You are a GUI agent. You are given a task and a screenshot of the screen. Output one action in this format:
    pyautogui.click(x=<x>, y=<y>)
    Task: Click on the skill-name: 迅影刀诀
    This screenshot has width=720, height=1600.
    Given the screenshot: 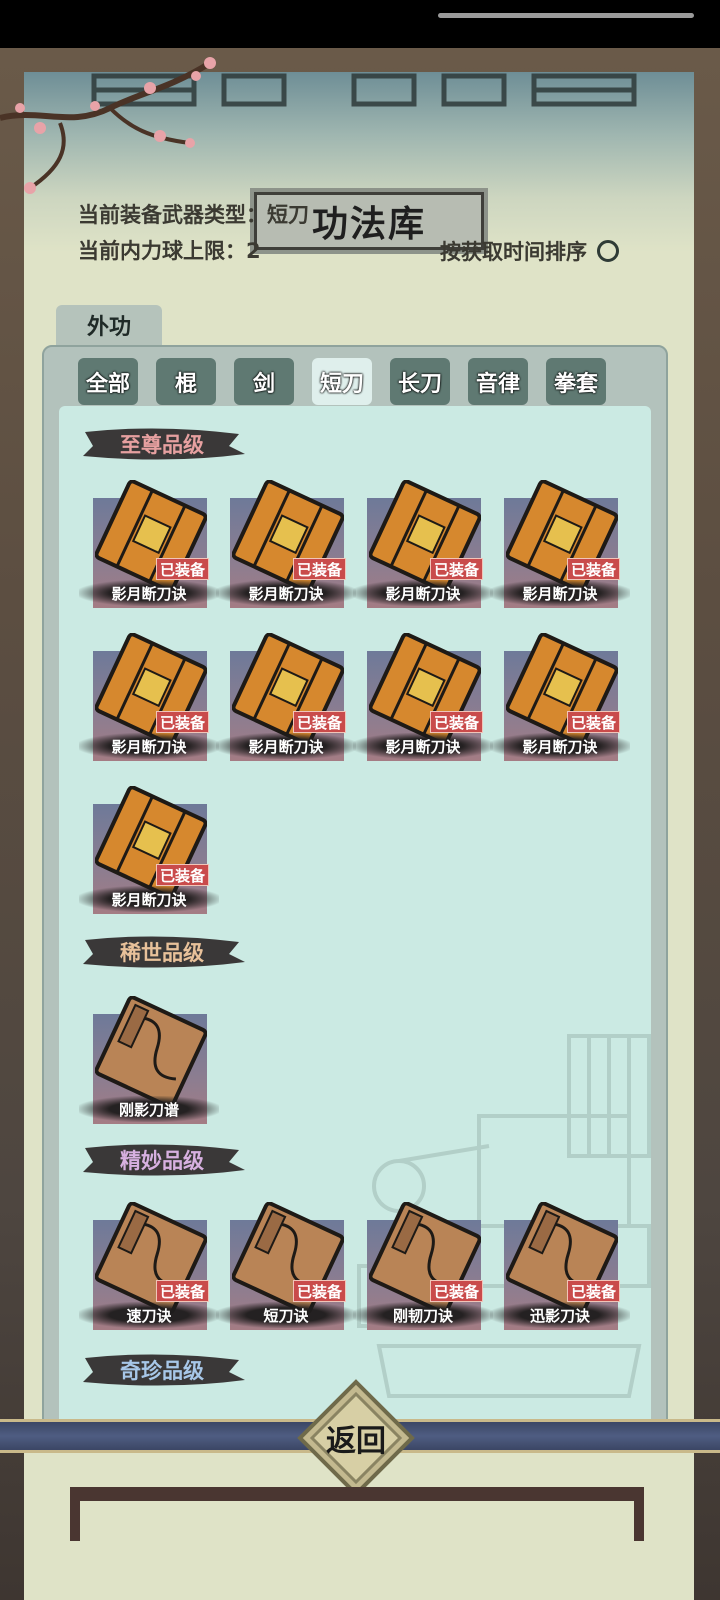 What is the action you would take?
    pyautogui.click(x=560, y=1315)
    